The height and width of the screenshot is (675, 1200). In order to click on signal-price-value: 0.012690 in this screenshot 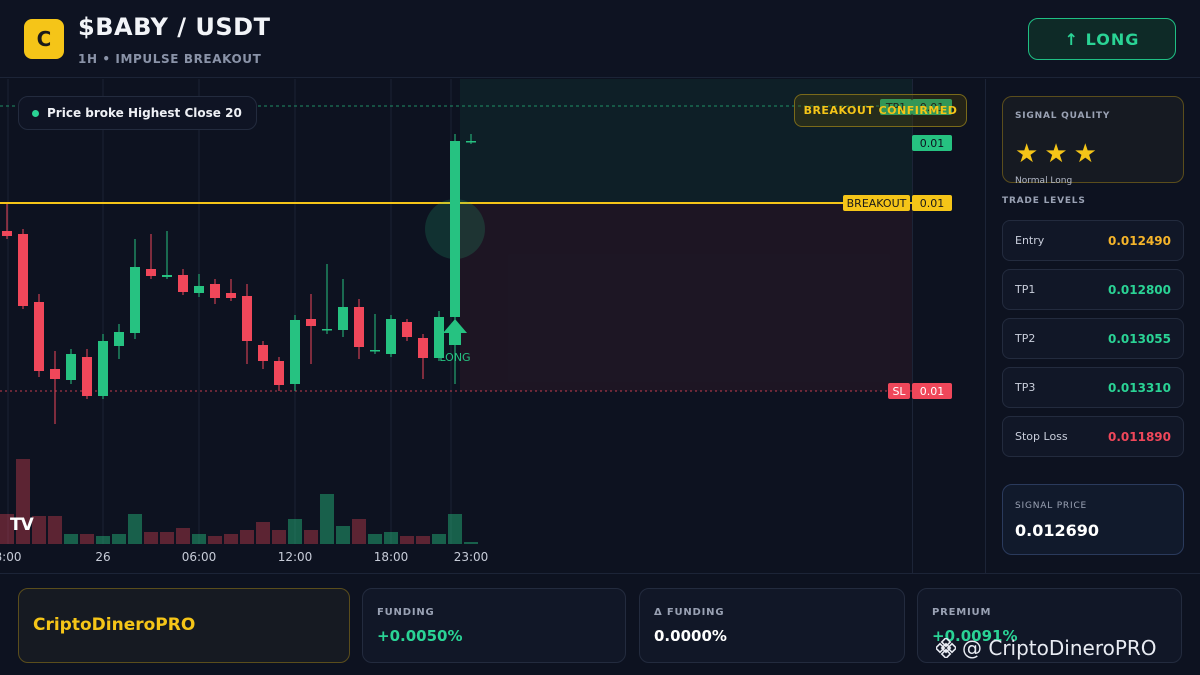, I will do `click(1057, 530)`.